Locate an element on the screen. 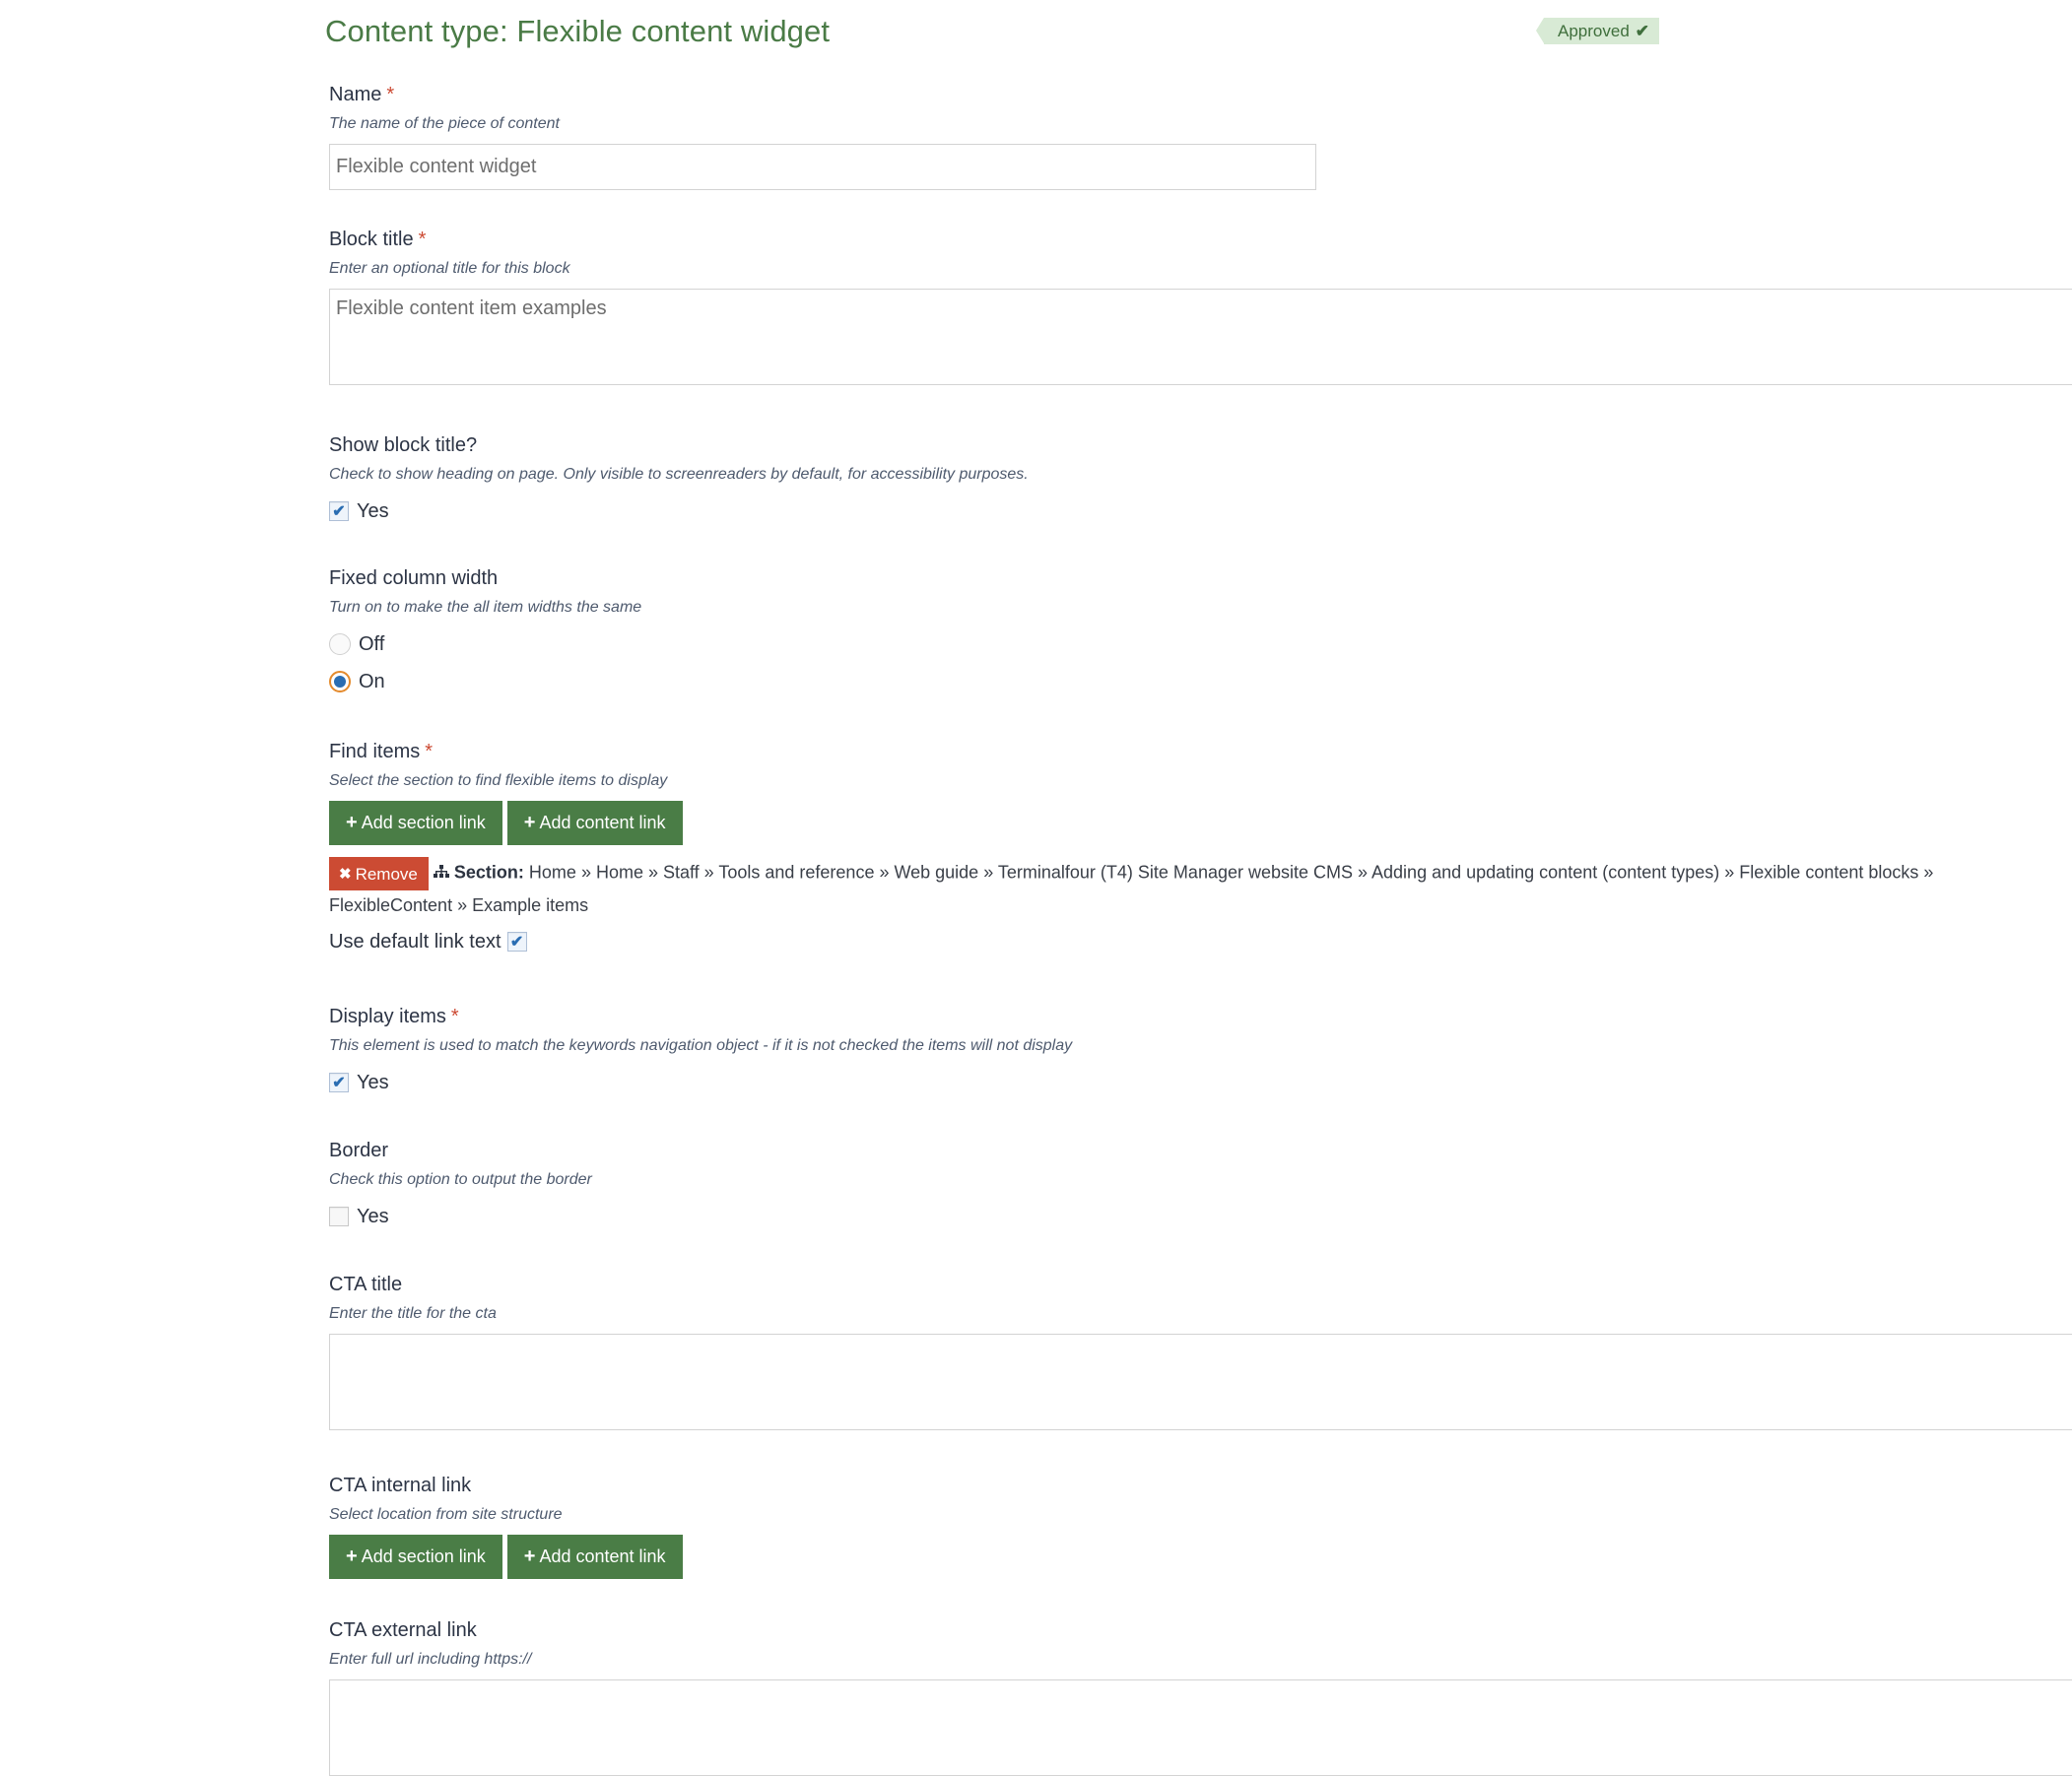 Image resolution: width=2072 pixels, height=1776 pixels. find-items-buttons: + Add section link + Add content link is located at coordinates (1186, 823).